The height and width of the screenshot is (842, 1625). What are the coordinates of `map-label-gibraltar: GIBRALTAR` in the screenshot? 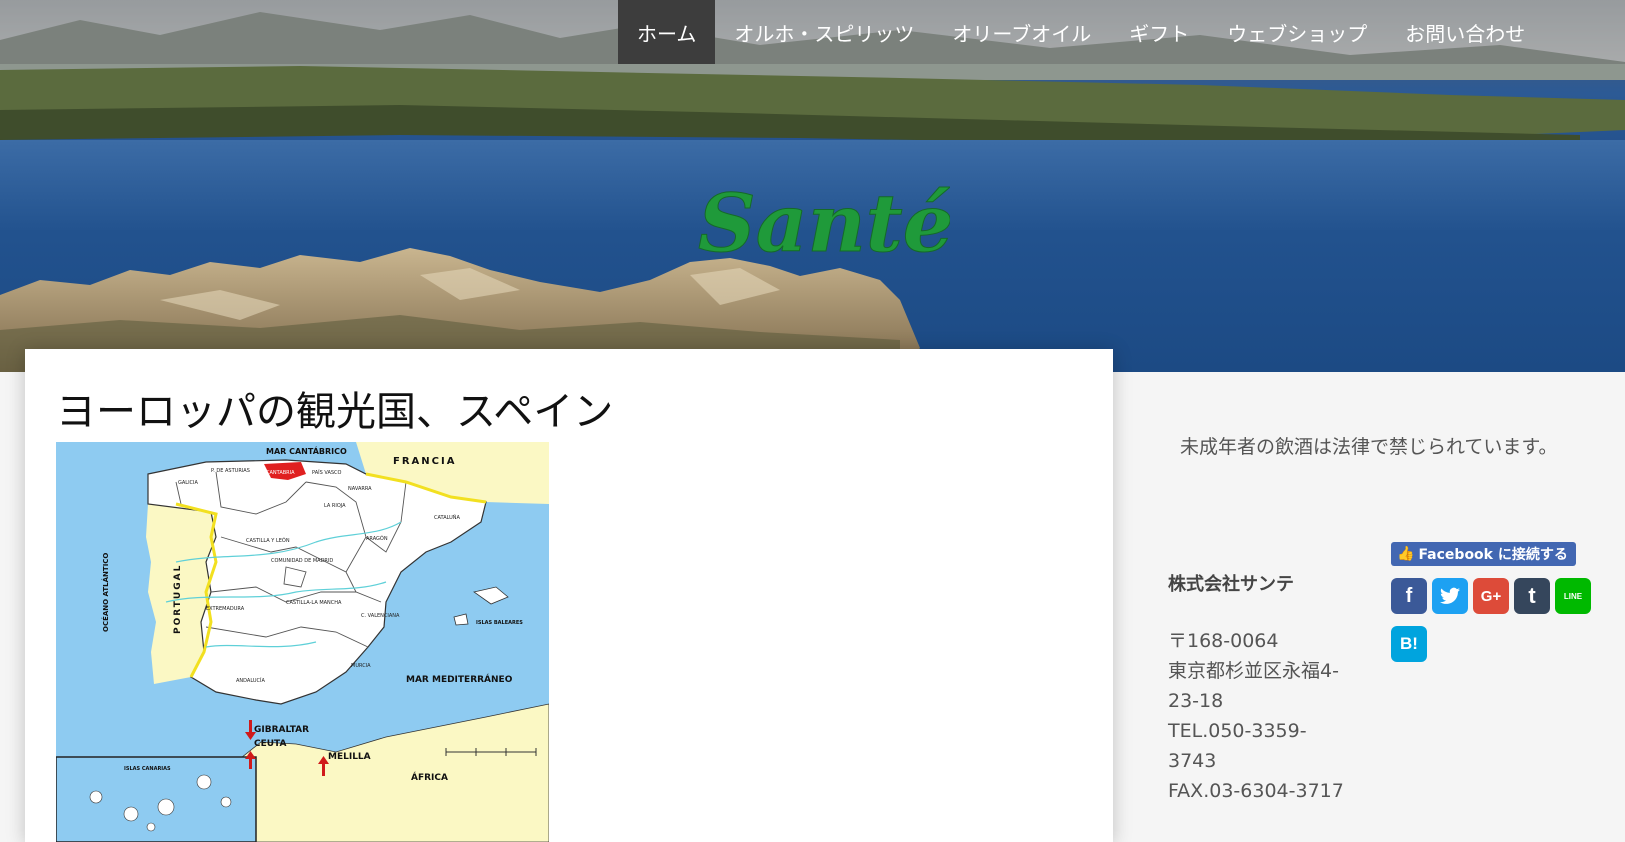 It's located at (281, 730).